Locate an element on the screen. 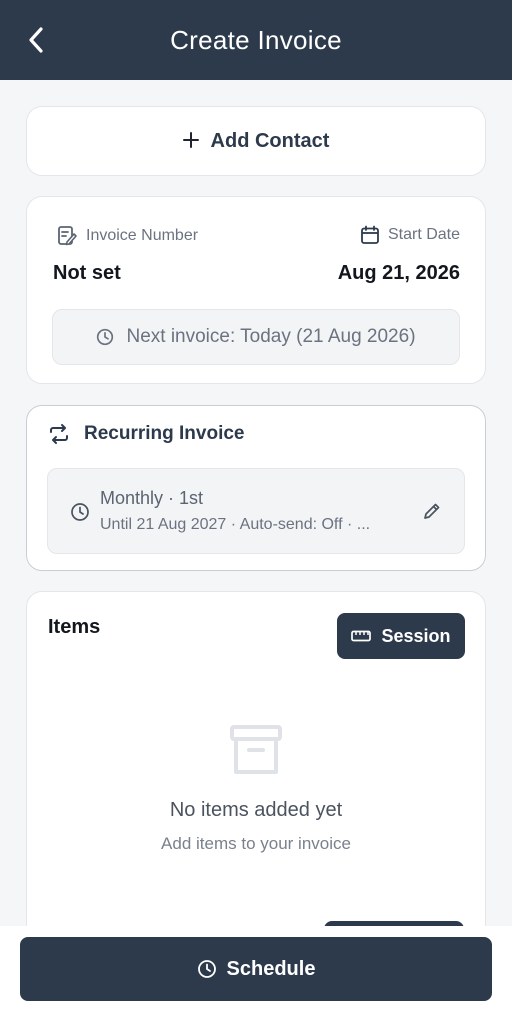  next-invoice-pill: Next invoice: Today (21 Aug 2026) is located at coordinates (256, 337).